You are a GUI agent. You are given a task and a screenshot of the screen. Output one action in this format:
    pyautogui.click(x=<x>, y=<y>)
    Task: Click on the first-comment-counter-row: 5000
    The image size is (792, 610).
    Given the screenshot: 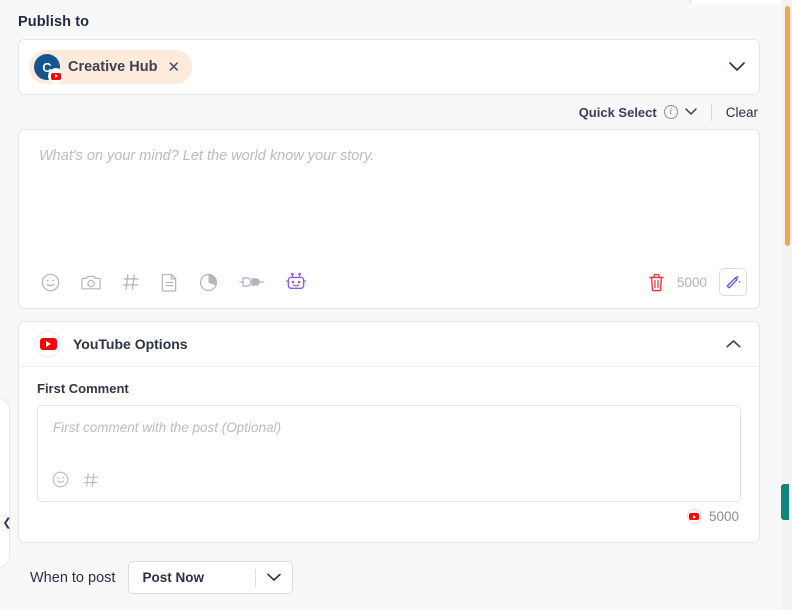 What is the action you would take?
    pyautogui.click(x=389, y=517)
    